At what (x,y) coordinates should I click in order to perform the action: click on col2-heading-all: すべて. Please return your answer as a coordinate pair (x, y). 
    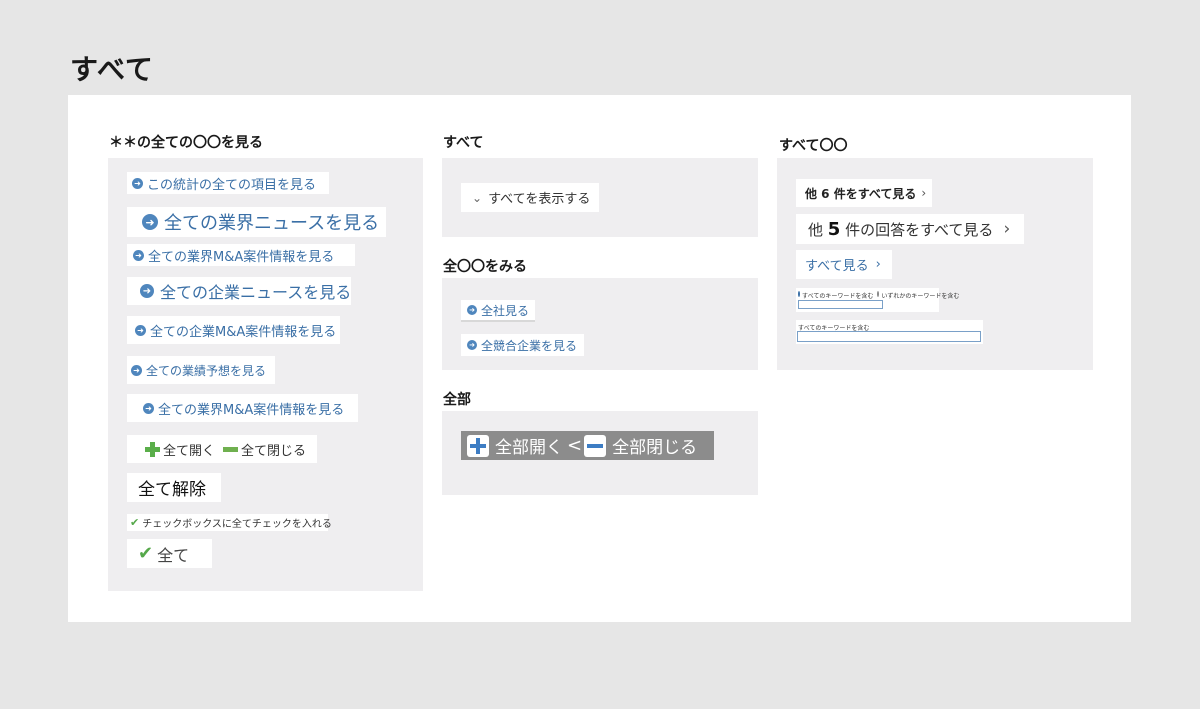
    Looking at the image, I should click on (463, 143).